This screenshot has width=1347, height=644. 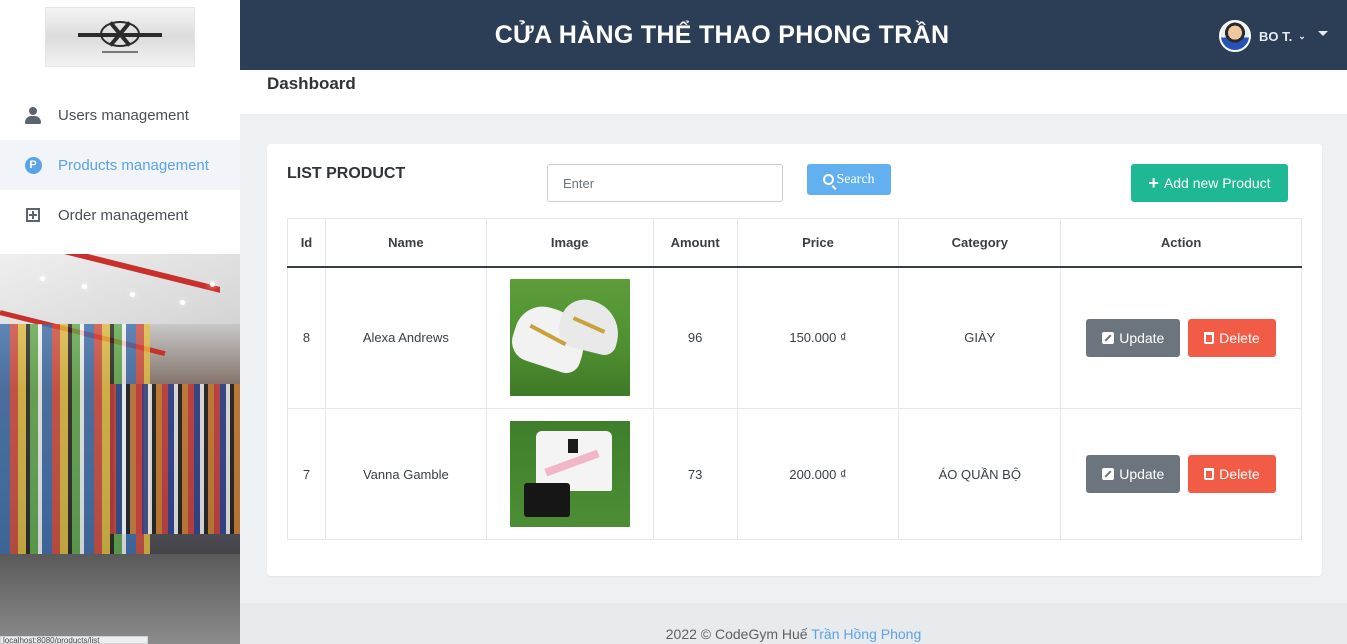 I want to click on column-header-action: Action, so click(x=1181, y=243).